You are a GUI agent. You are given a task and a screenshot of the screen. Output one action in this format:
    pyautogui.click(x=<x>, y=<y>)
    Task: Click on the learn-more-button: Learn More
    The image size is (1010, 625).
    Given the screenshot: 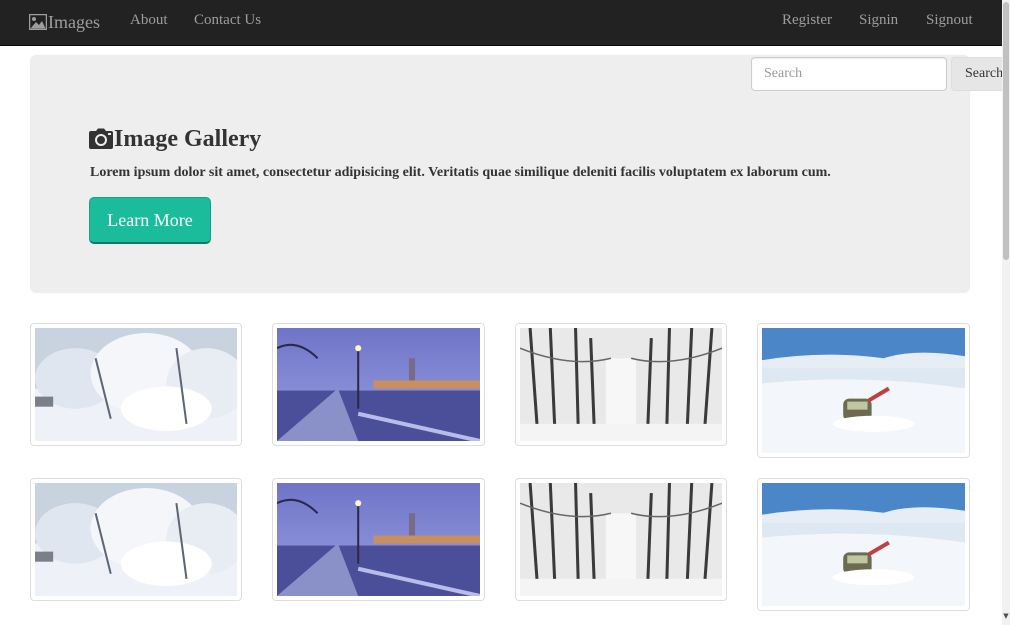 What is the action you would take?
    pyautogui.click(x=150, y=220)
    